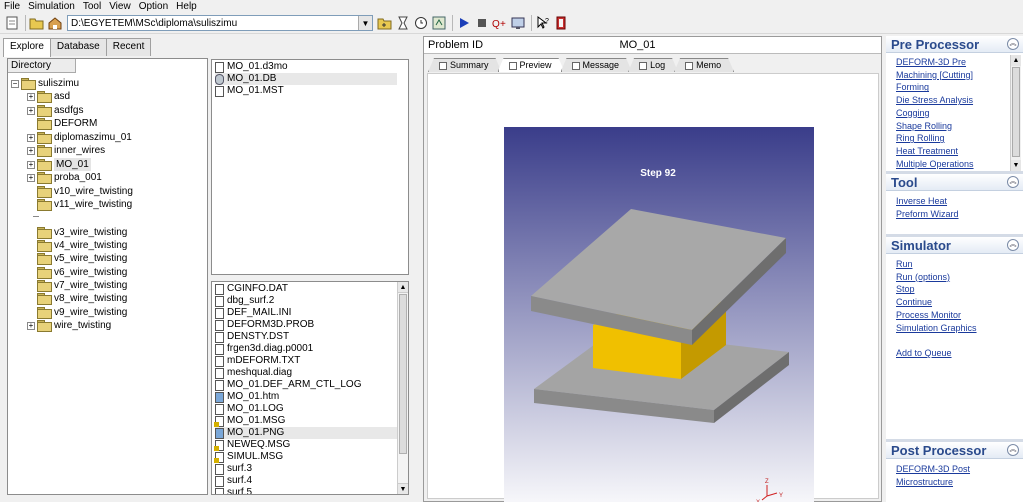 This screenshot has height=502, width=1023. Describe the element at coordinates (306, 313) in the screenshot. I see `file-item: DEF_MAIL.INI` at that location.